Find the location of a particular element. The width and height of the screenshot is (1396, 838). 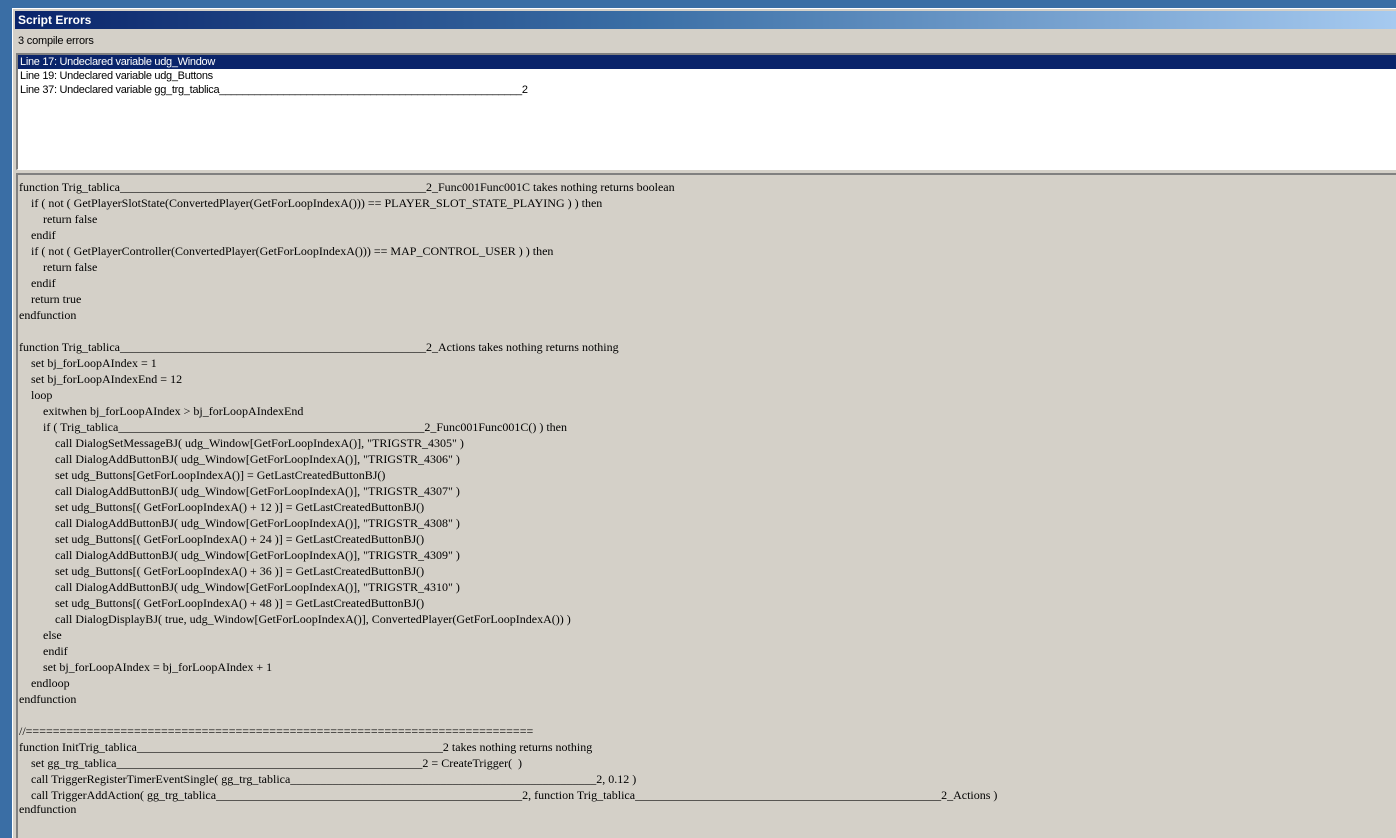

desktop-background is located at coordinates (6, 419).